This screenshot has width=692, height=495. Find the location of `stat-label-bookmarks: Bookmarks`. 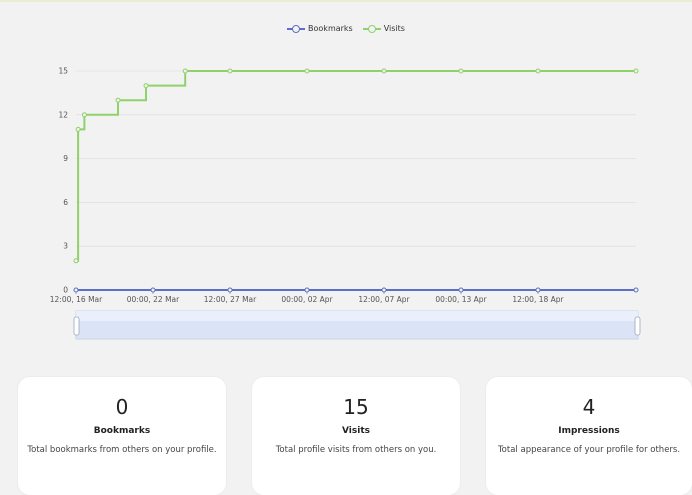

stat-label-bookmarks: Bookmarks is located at coordinates (122, 431).